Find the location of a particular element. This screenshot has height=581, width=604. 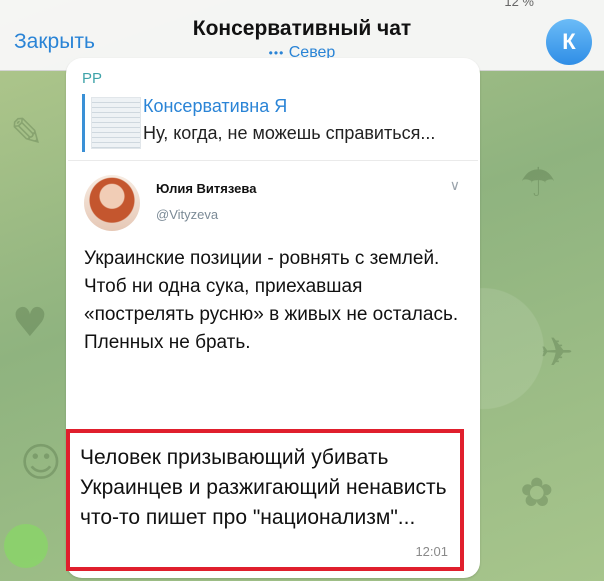

chat-avatar: К is located at coordinates (569, 42).